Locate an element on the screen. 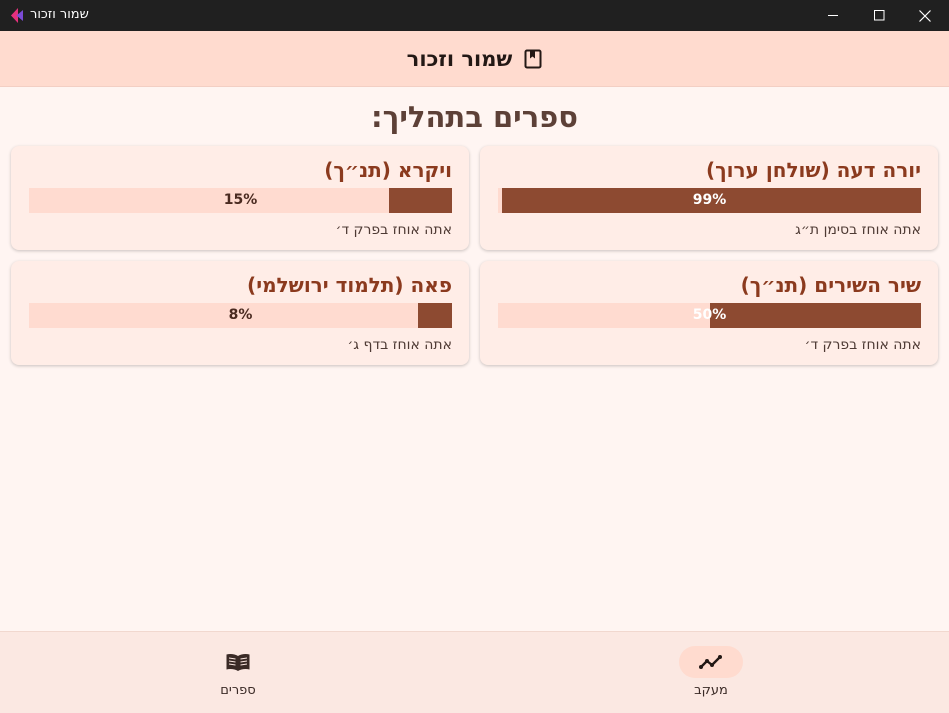 Image resolution: width=949 pixels, height=713 pixels. maximize-button is located at coordinates (879, 15).